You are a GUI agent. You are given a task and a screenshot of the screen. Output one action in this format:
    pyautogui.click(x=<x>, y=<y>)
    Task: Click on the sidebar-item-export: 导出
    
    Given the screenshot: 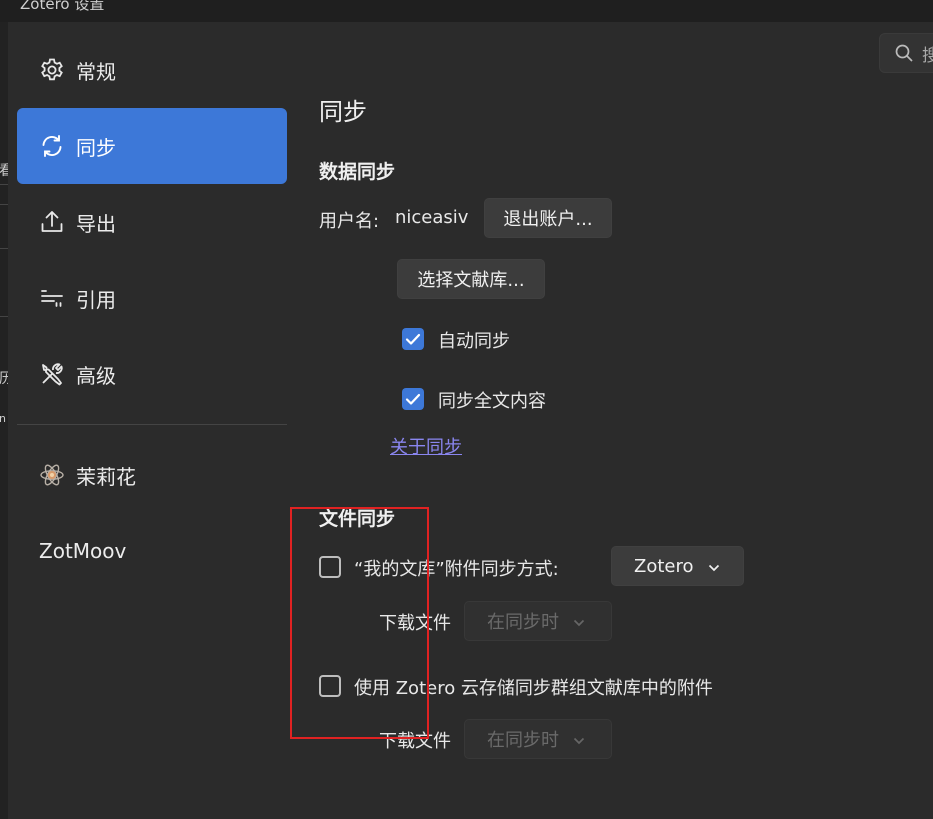 What is the action you would take?
    pyautogui.click(x=152, y=222)
    